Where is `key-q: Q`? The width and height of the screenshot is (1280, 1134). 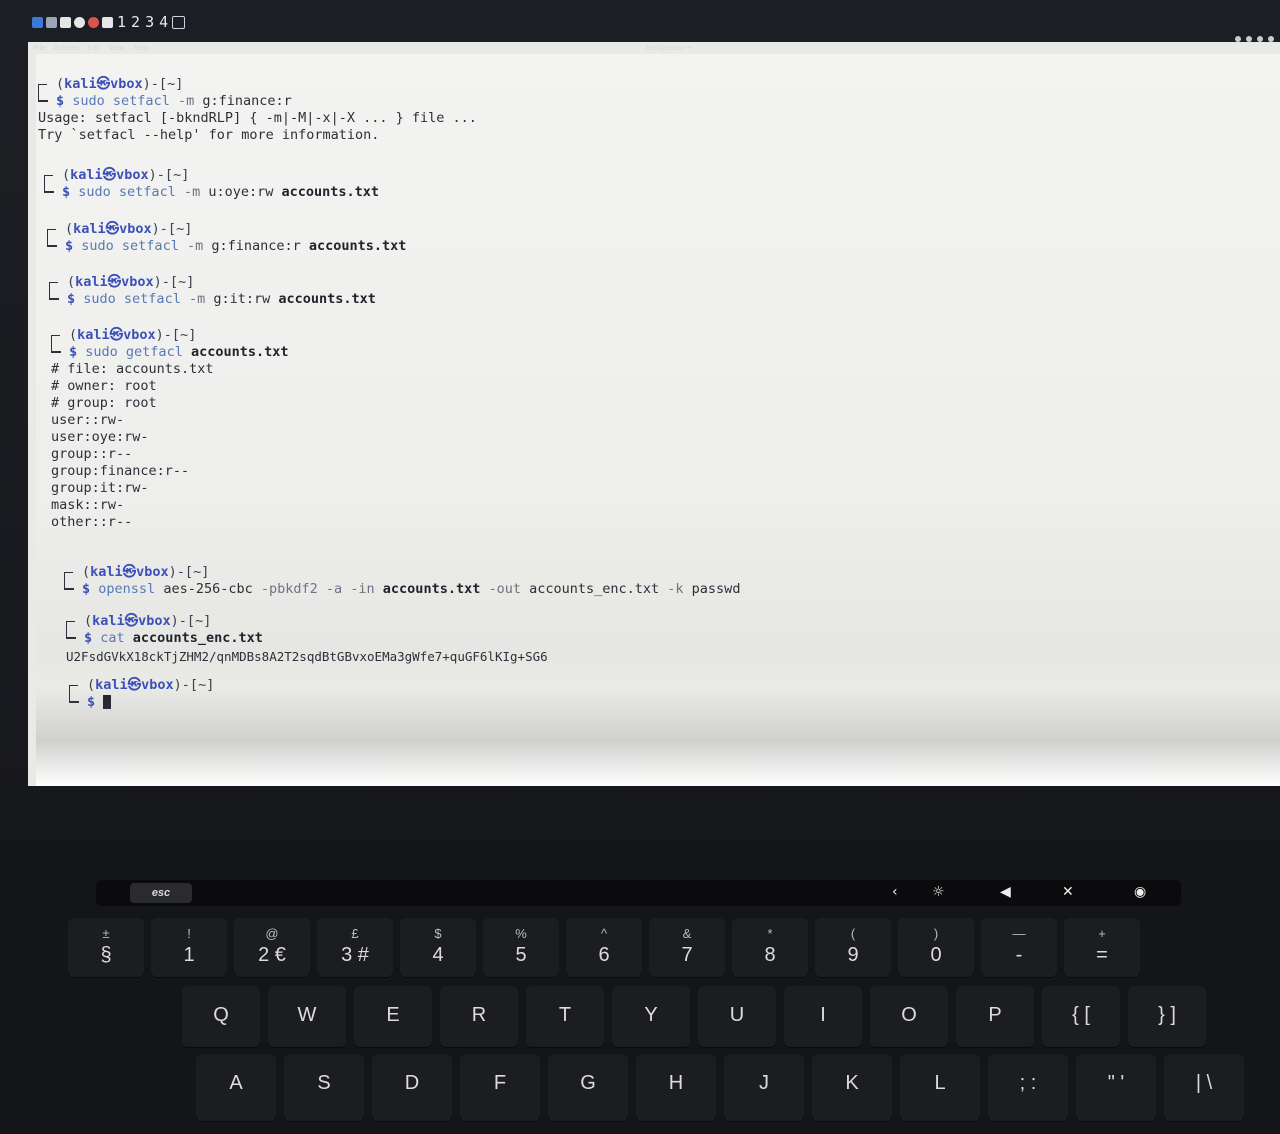 key-q: Q is located at coordinates (221, 1017).